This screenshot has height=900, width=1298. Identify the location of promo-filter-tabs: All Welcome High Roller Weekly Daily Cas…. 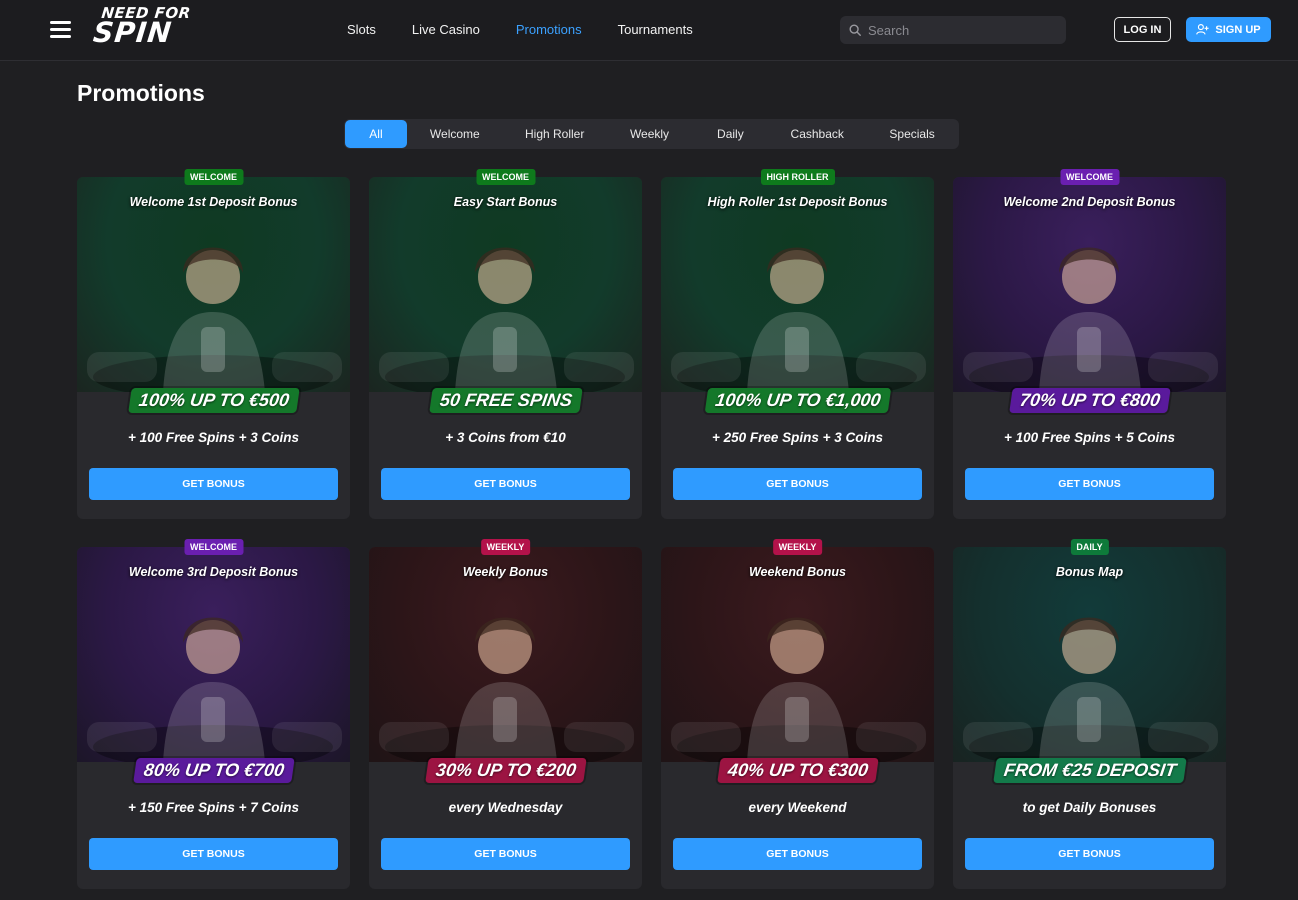
(651, 134).